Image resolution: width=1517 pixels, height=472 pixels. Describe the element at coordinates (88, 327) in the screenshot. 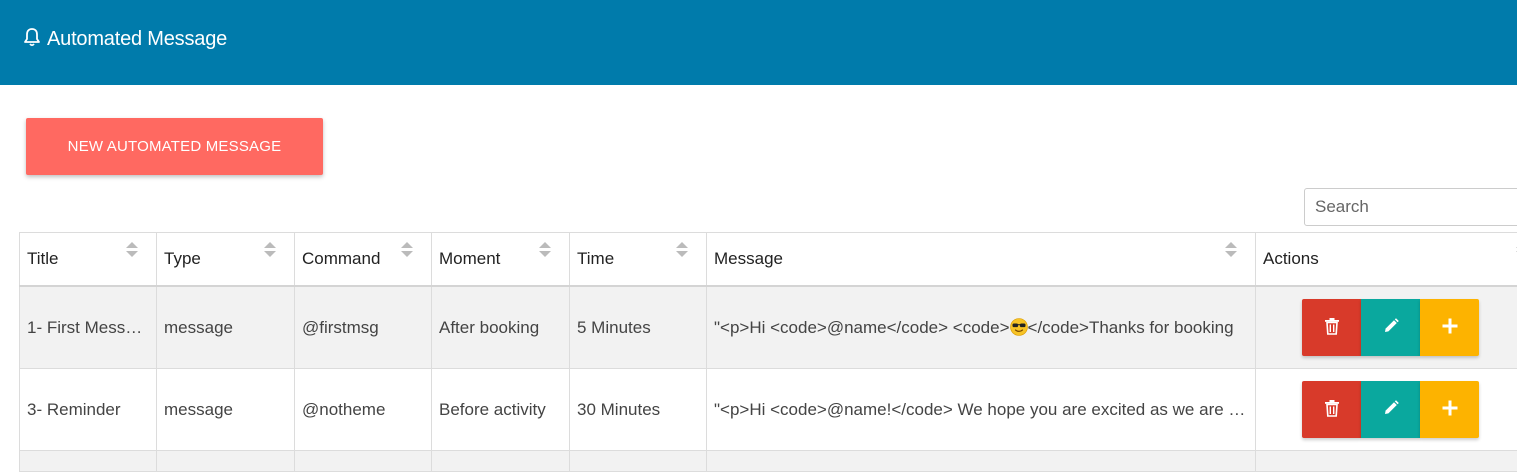

I see `cell-title: 1- First Message` at that location.